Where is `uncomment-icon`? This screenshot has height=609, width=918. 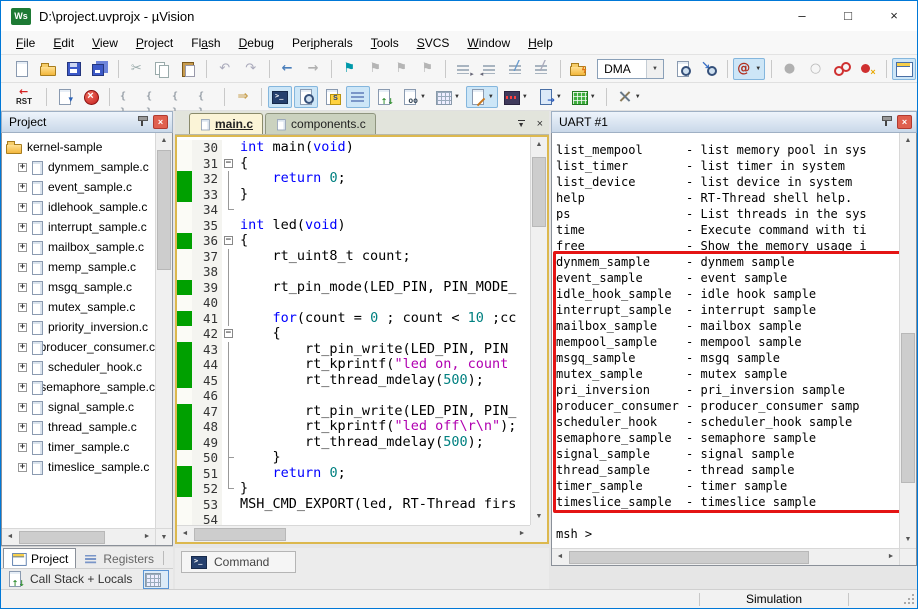 uncomment-icon is located at coordinates (542, 69).